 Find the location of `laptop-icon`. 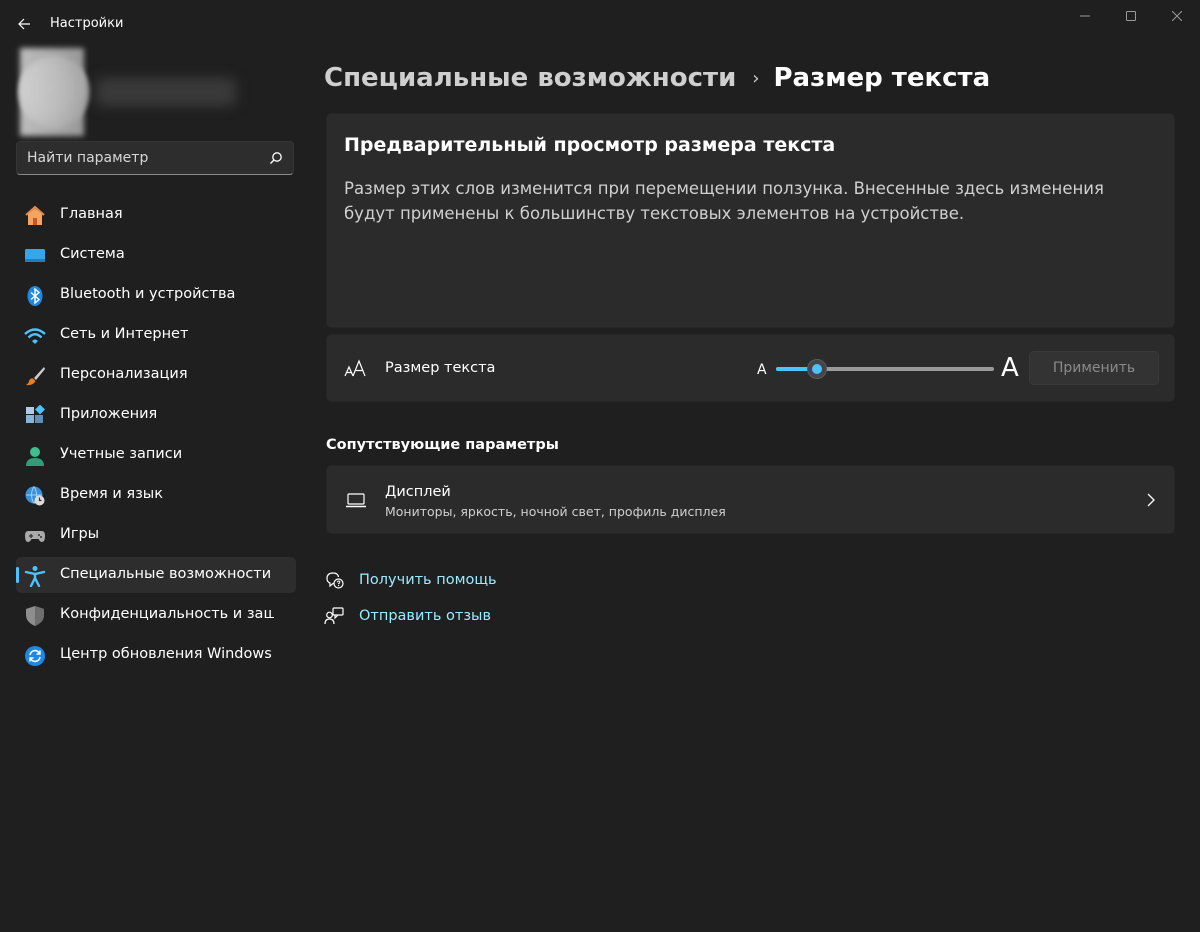

laptop-icon is located at coordinates (356, 500).